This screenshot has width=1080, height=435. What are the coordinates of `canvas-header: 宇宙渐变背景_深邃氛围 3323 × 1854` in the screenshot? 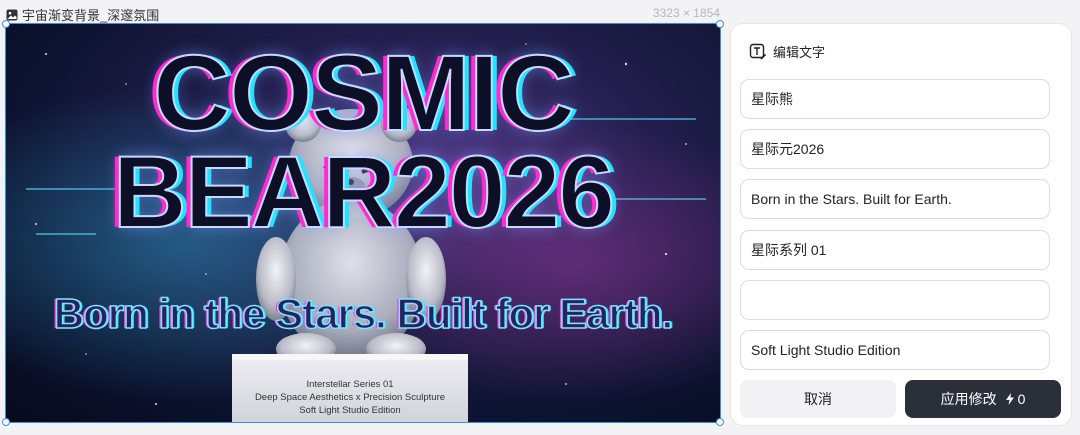 It's located at (364, 12).